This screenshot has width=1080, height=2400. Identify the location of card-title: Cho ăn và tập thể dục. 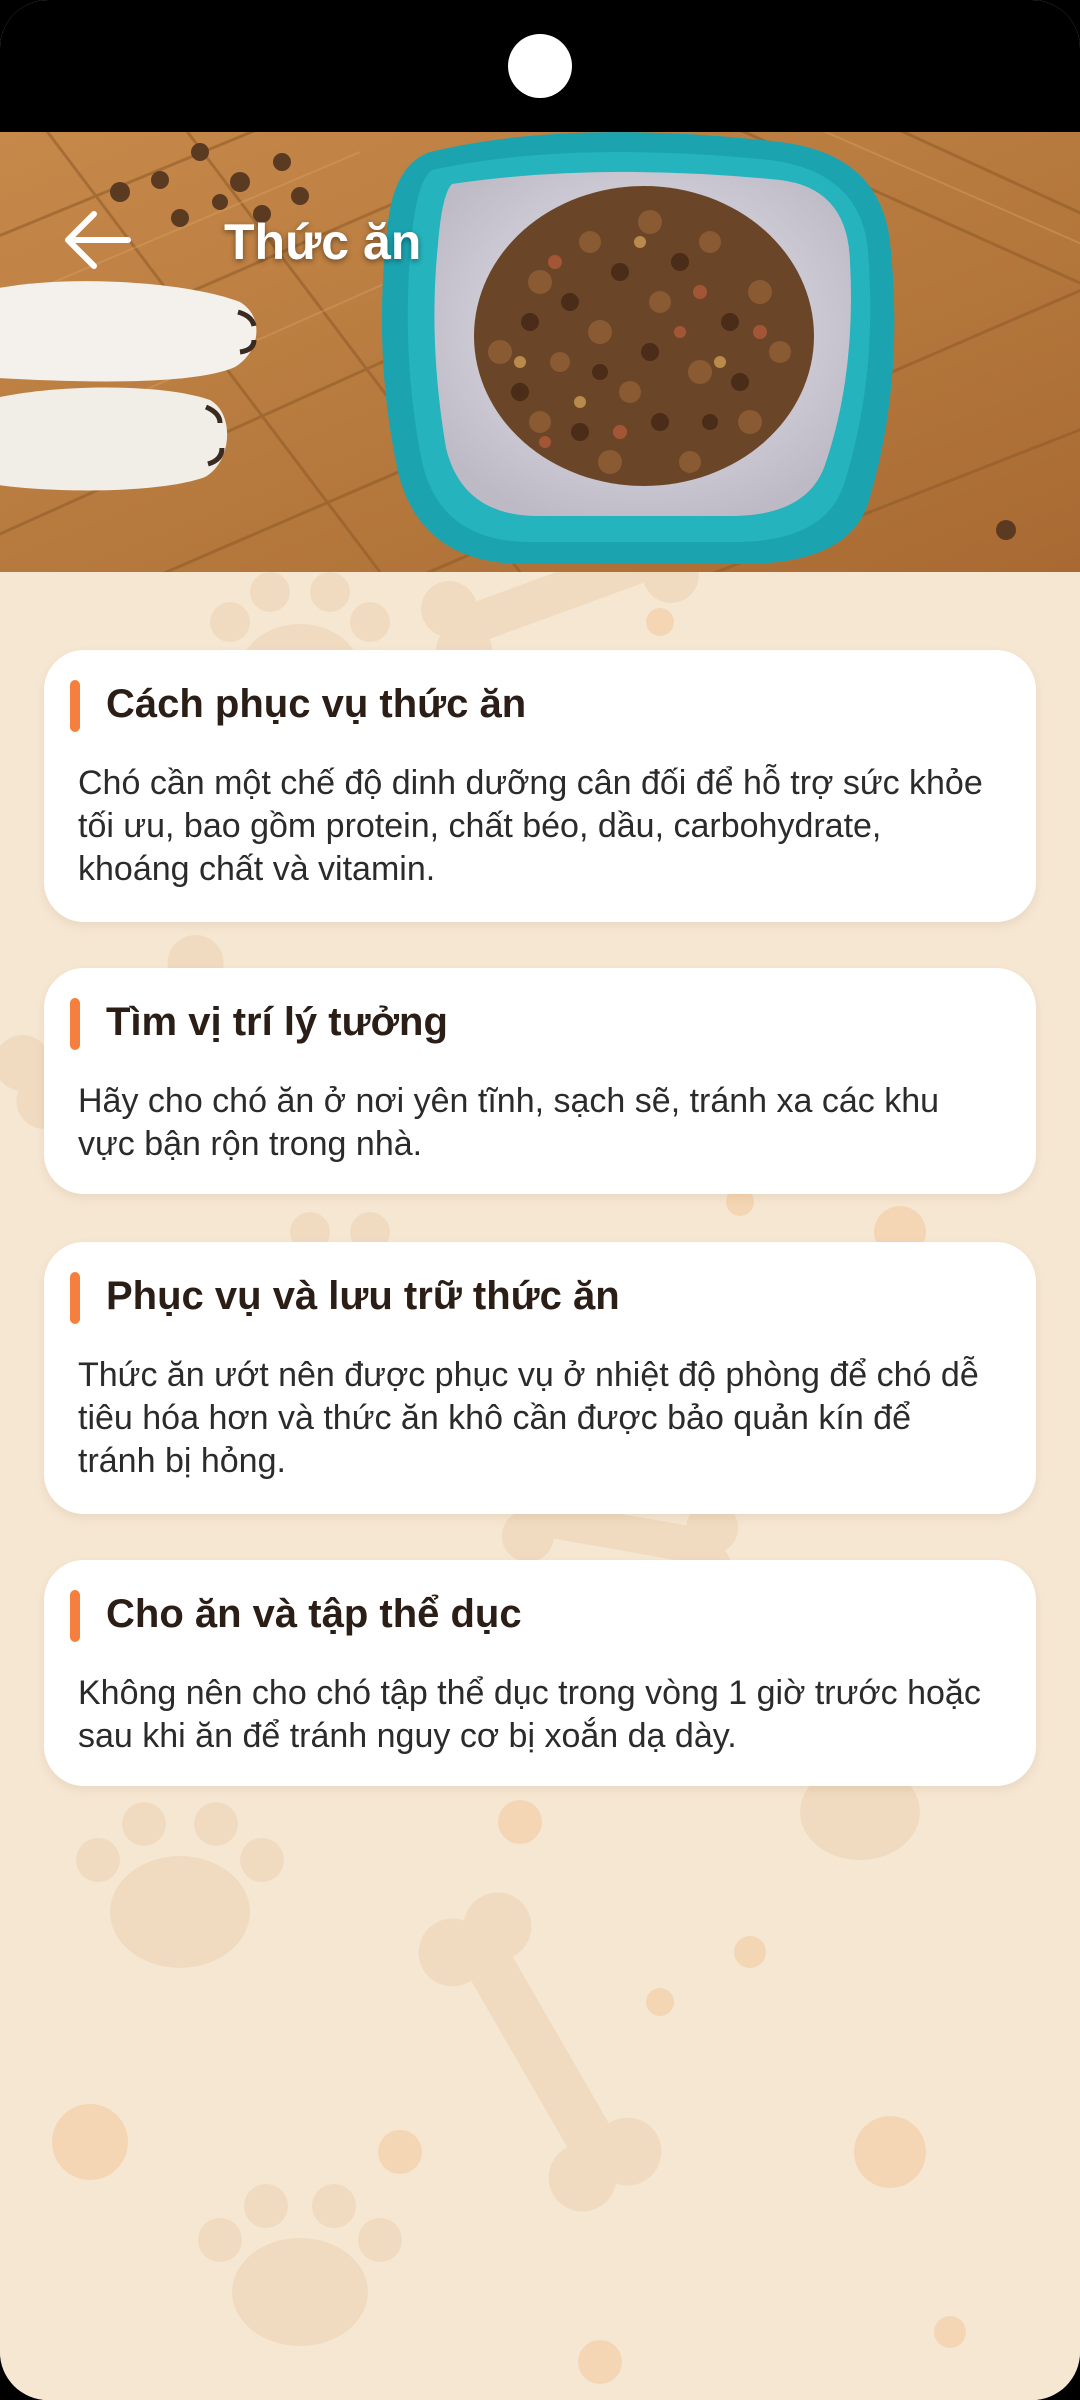
(314, 1614).